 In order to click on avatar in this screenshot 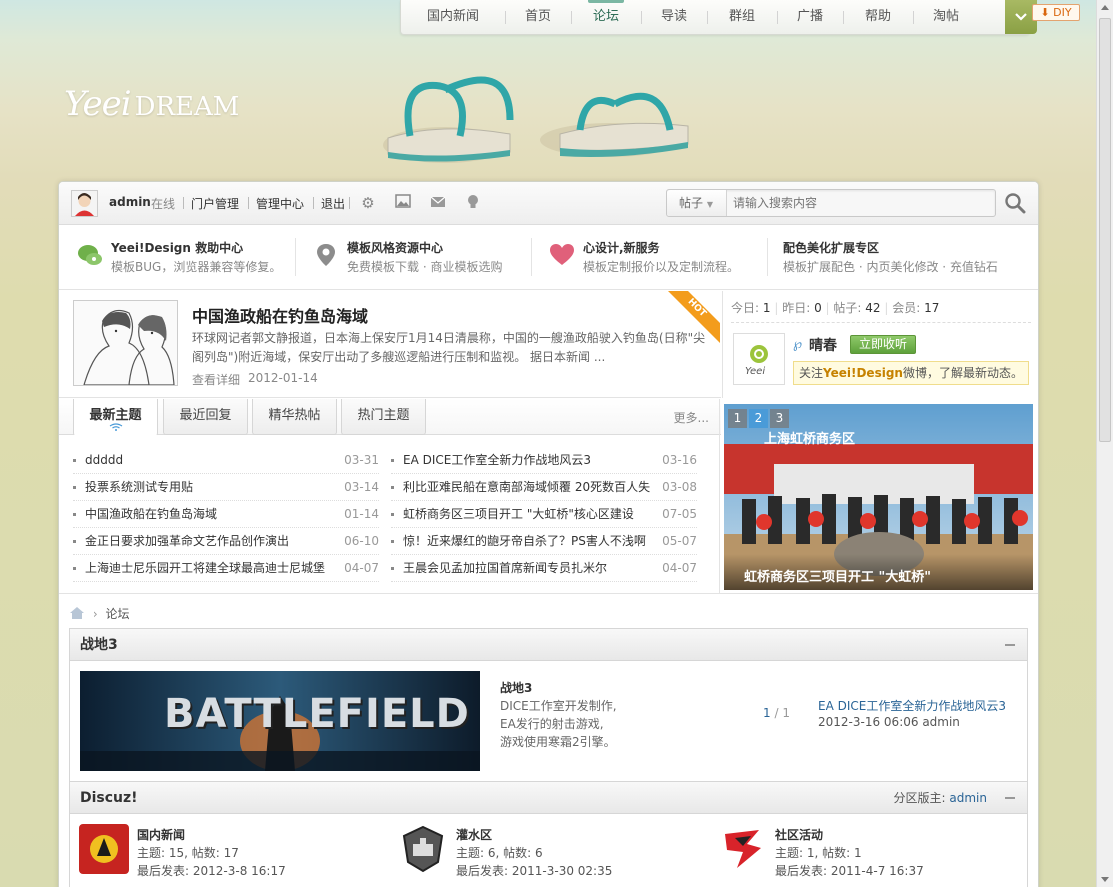, I will do `click(84, 203)`.